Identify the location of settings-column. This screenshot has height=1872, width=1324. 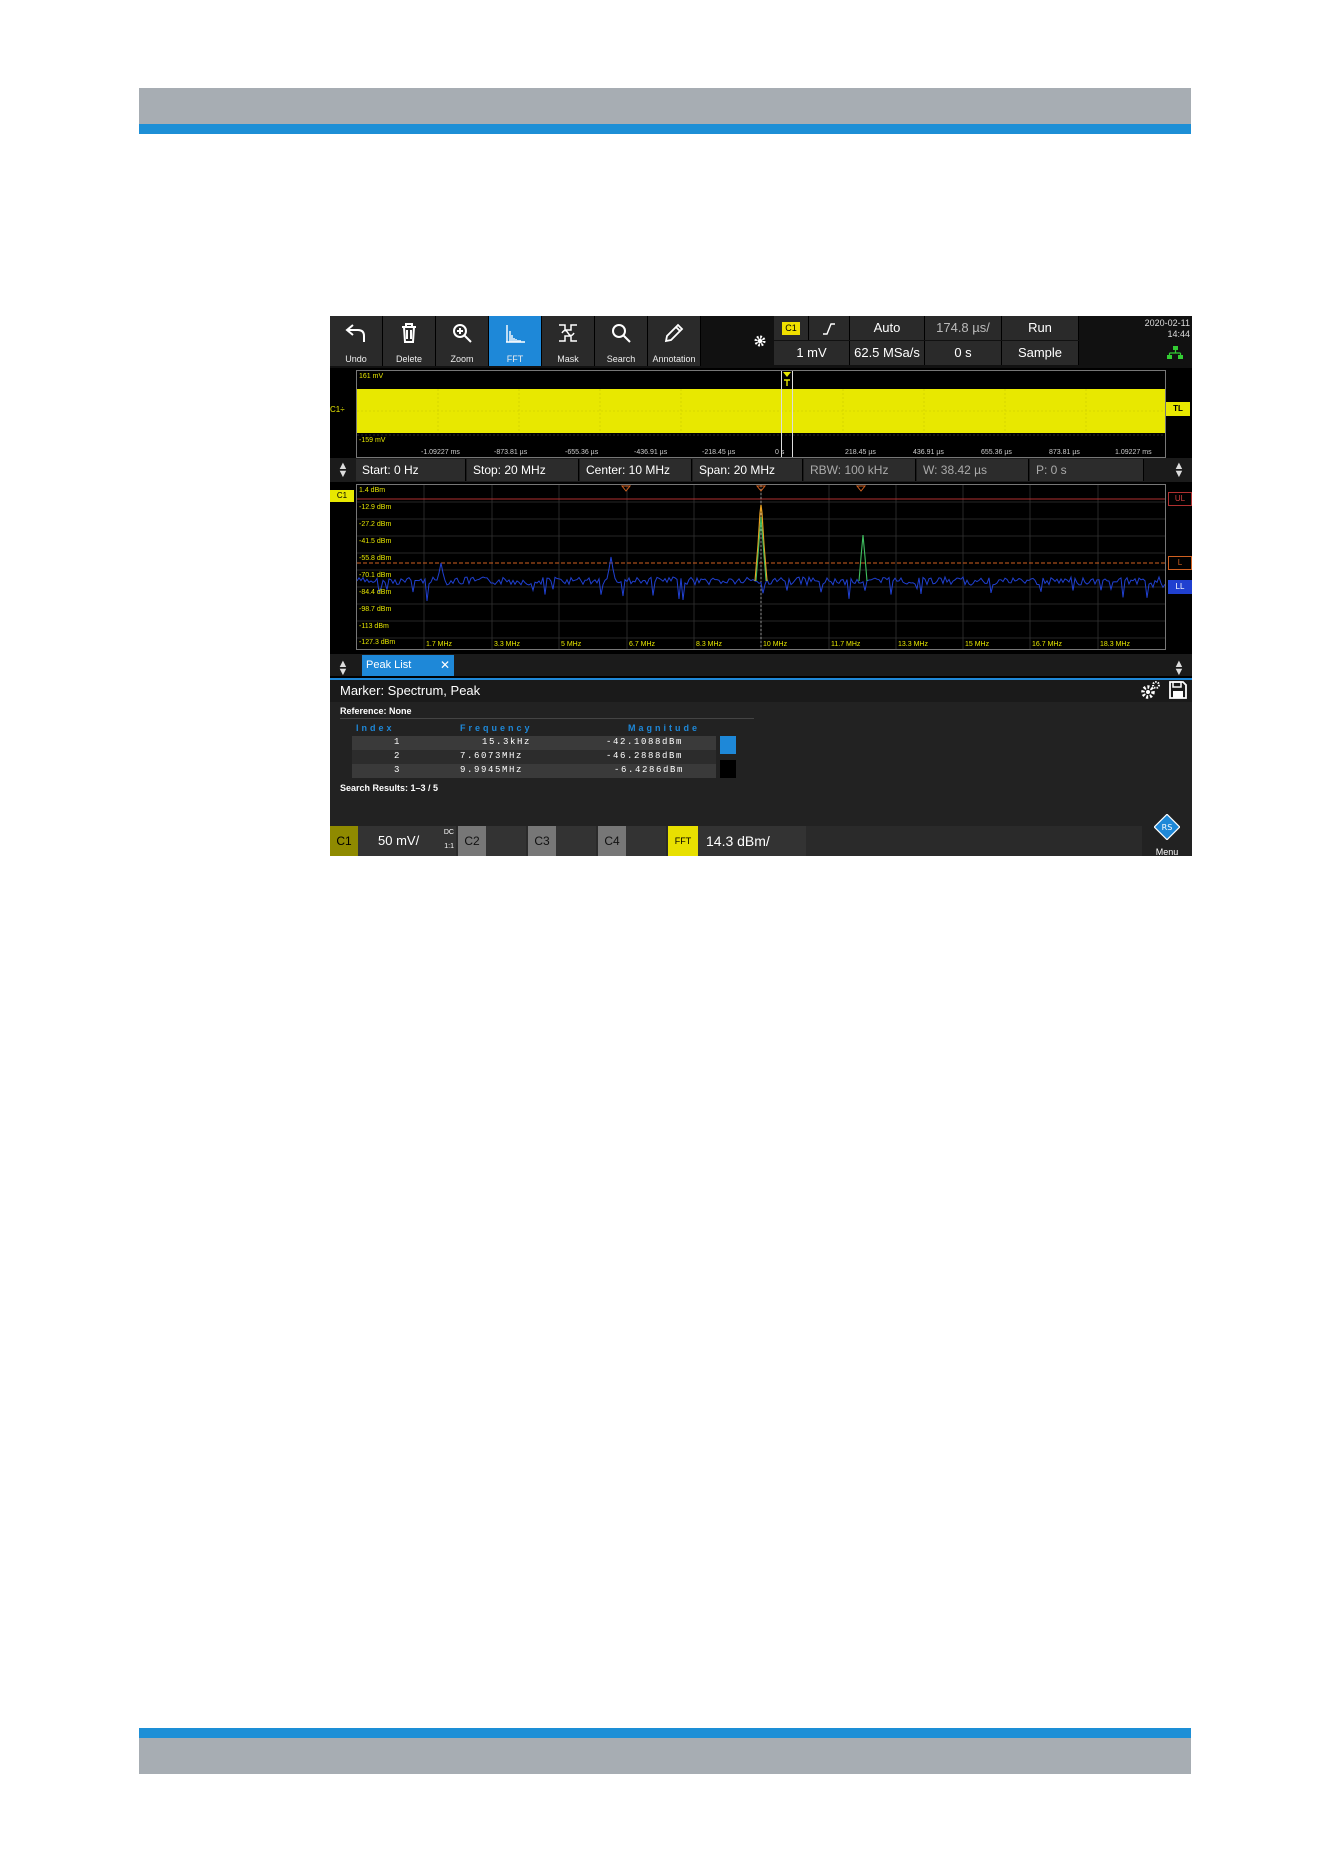
(759, 342).